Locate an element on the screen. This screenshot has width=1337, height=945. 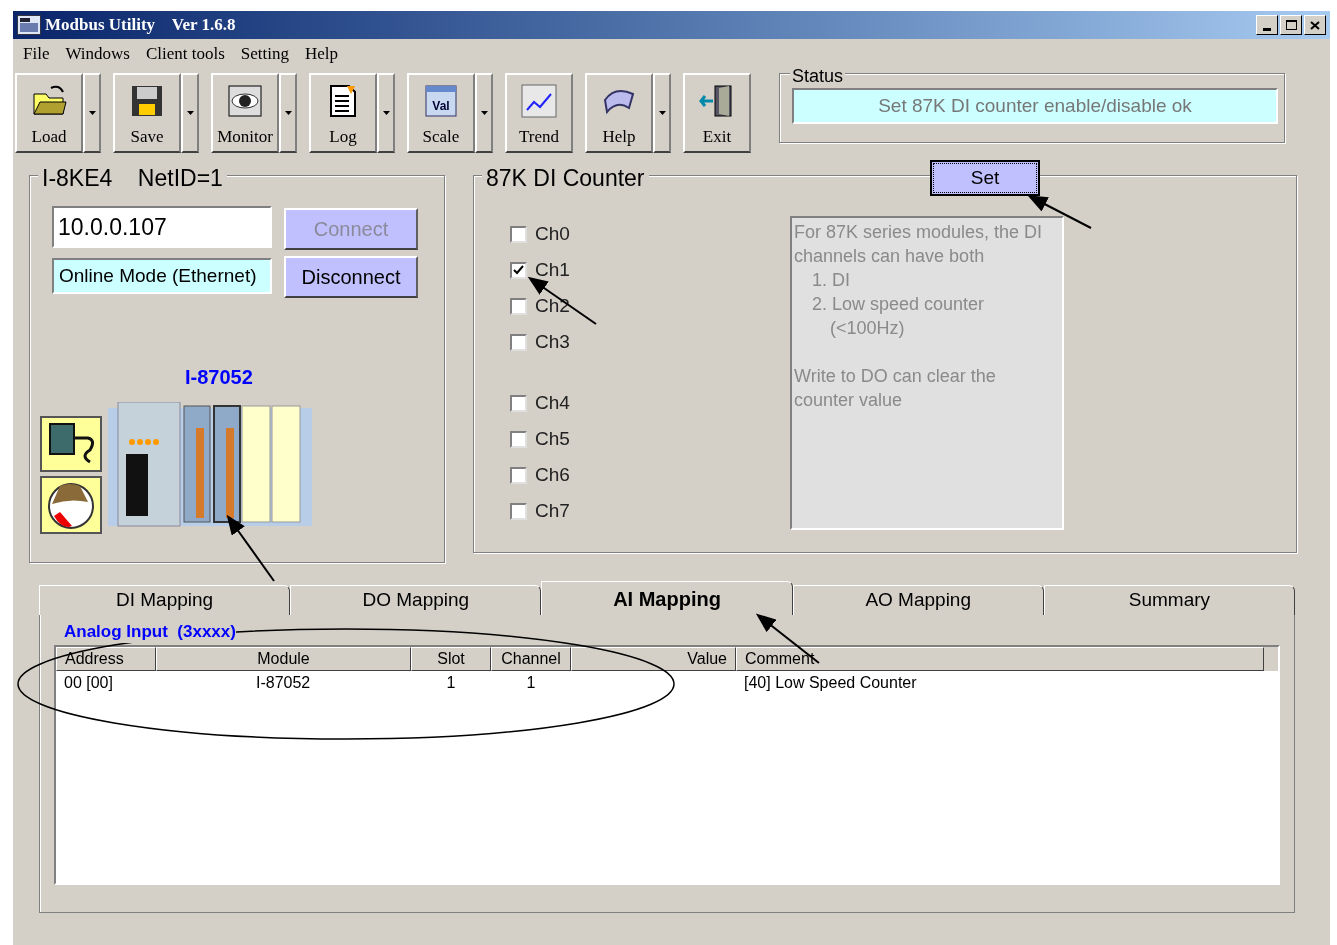
tab: DO Mapping is located at coordinates (416, 600).